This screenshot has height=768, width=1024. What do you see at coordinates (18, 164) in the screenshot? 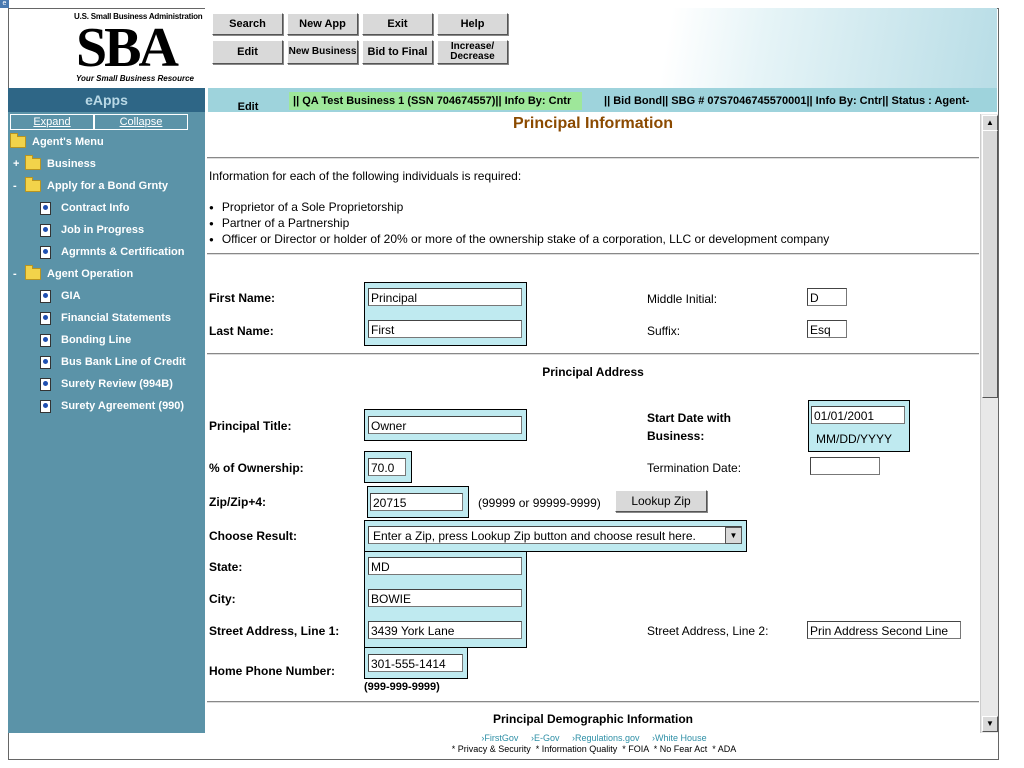
I see `expand-toggle-icon: +` at bounding box center [18, 164].